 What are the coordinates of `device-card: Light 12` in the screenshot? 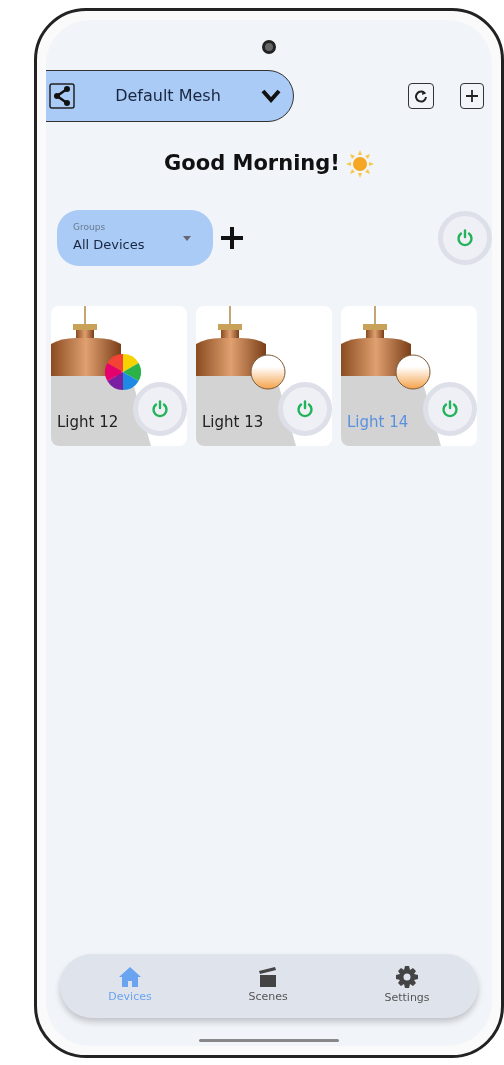 It's located at (119, 375).